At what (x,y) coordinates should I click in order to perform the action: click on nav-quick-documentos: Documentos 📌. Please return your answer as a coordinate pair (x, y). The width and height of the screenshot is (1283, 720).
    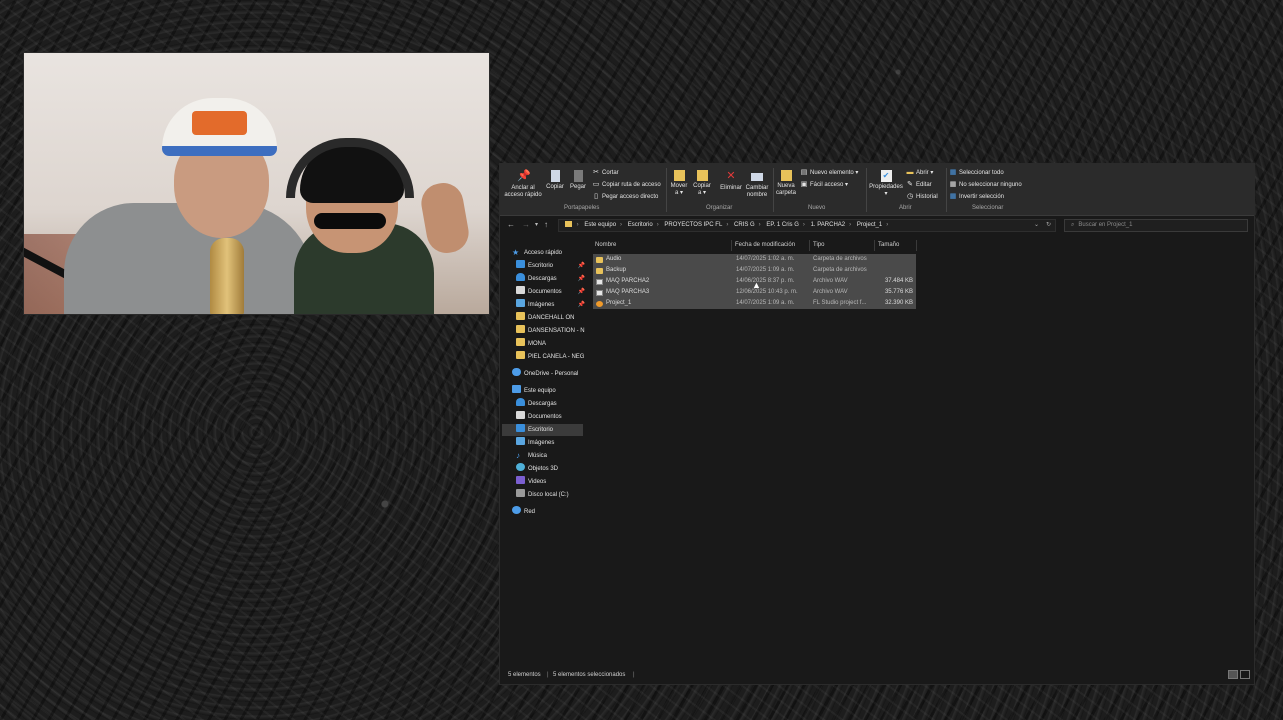
    Looking at the image, I should click on (550, 292).